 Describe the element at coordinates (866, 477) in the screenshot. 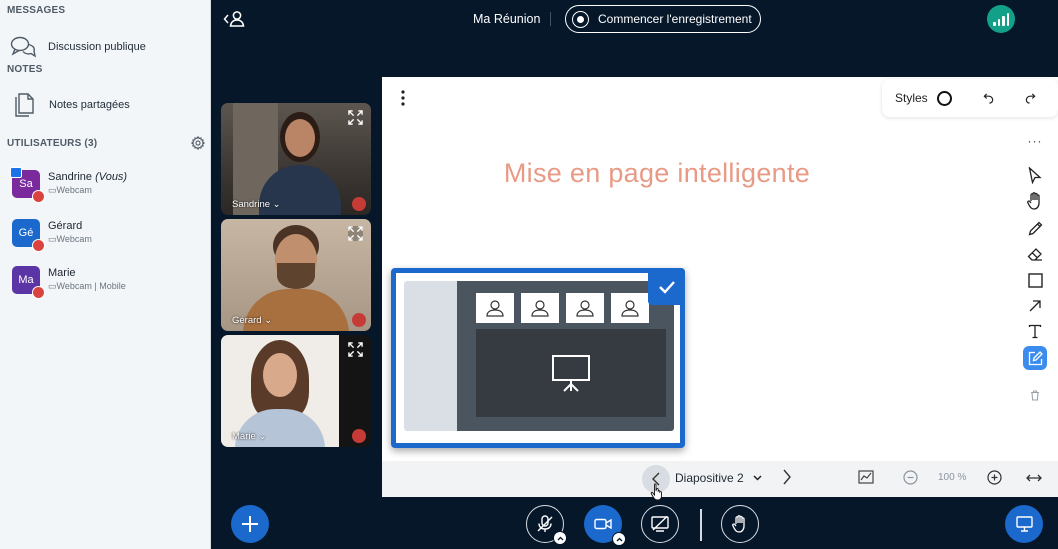

I see `chart-icon` at that location.